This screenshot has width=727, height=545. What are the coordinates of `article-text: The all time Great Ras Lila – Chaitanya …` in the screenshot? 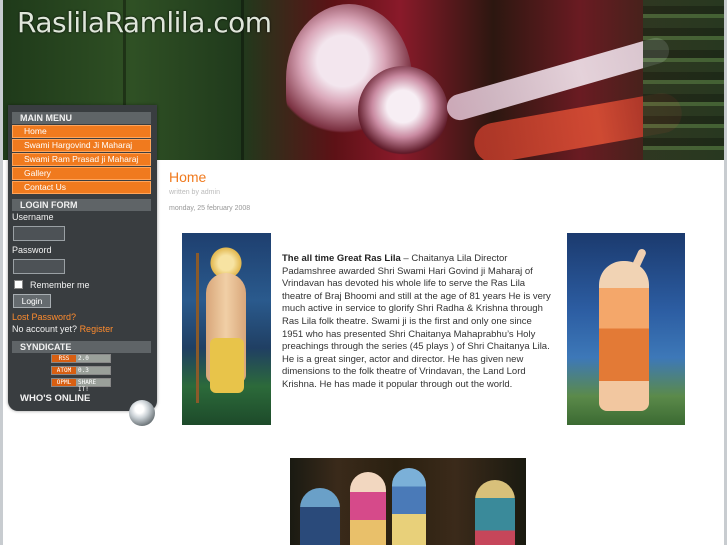 It's located at (418, 322).